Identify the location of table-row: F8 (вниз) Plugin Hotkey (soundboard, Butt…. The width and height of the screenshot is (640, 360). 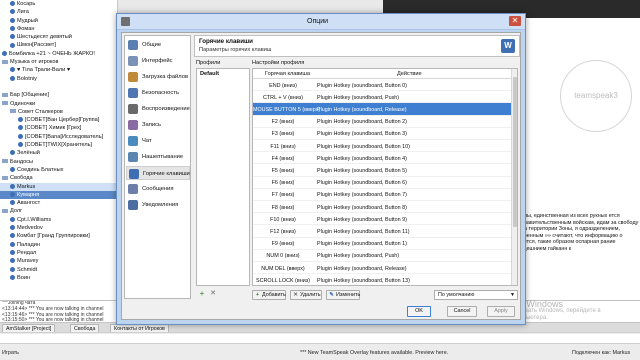
(382, 207).